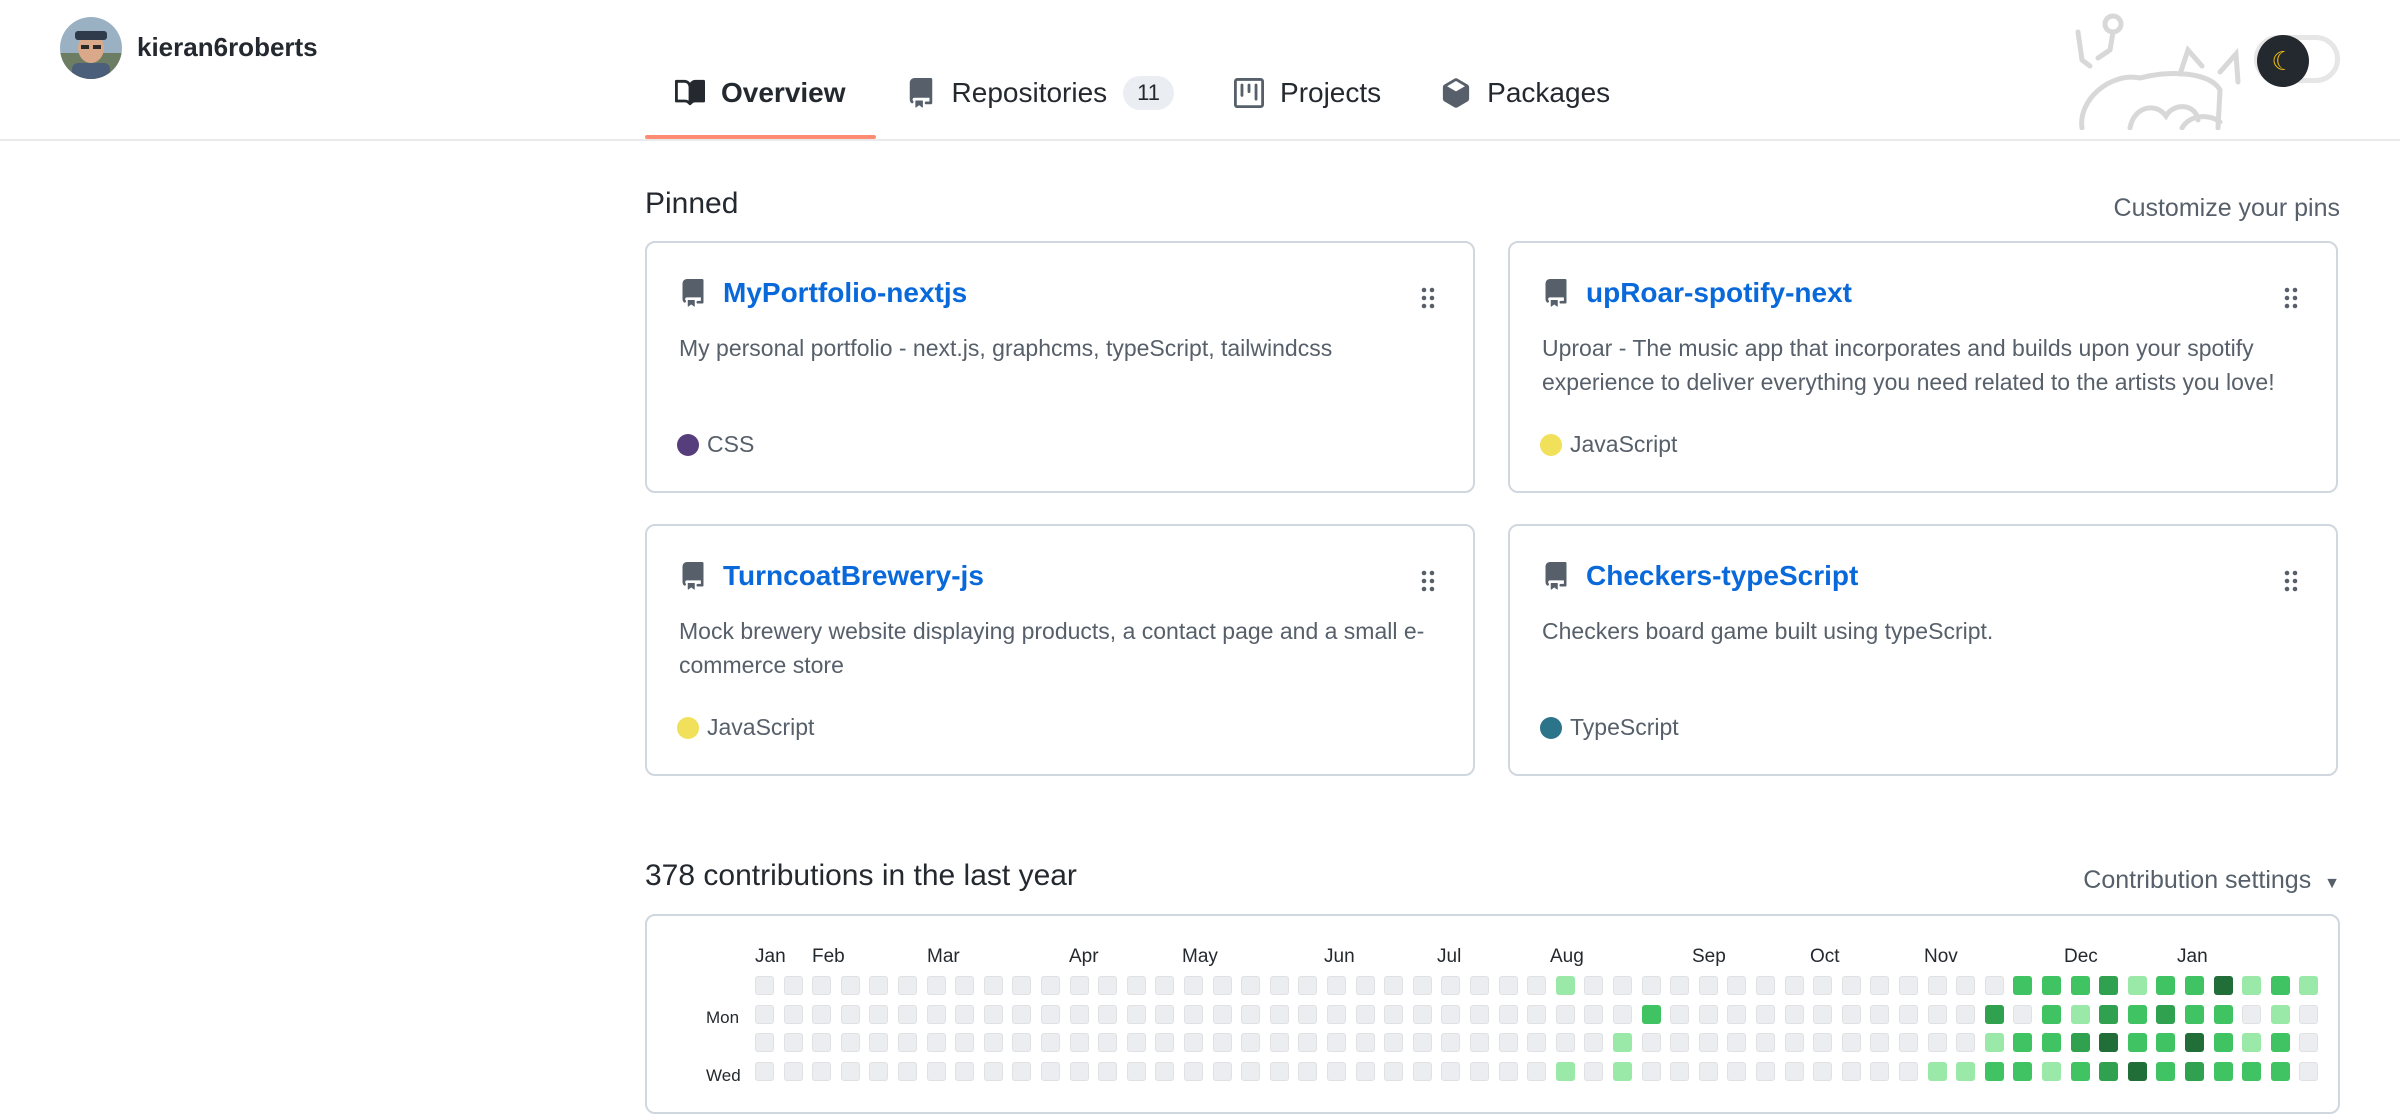 The width and height of the screenshot is (2400, 1114). What do you see at coordinates (1428, 298) in the screenshot?
I see `drag-handle-icon` at bounding box center [1428, 298].